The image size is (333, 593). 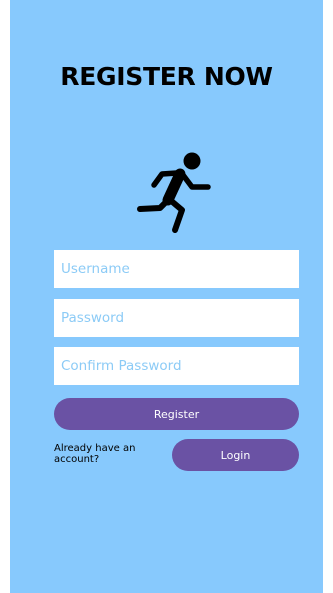 I want to click on page-title: REGISTER NOW, so click(x=166, y=76).